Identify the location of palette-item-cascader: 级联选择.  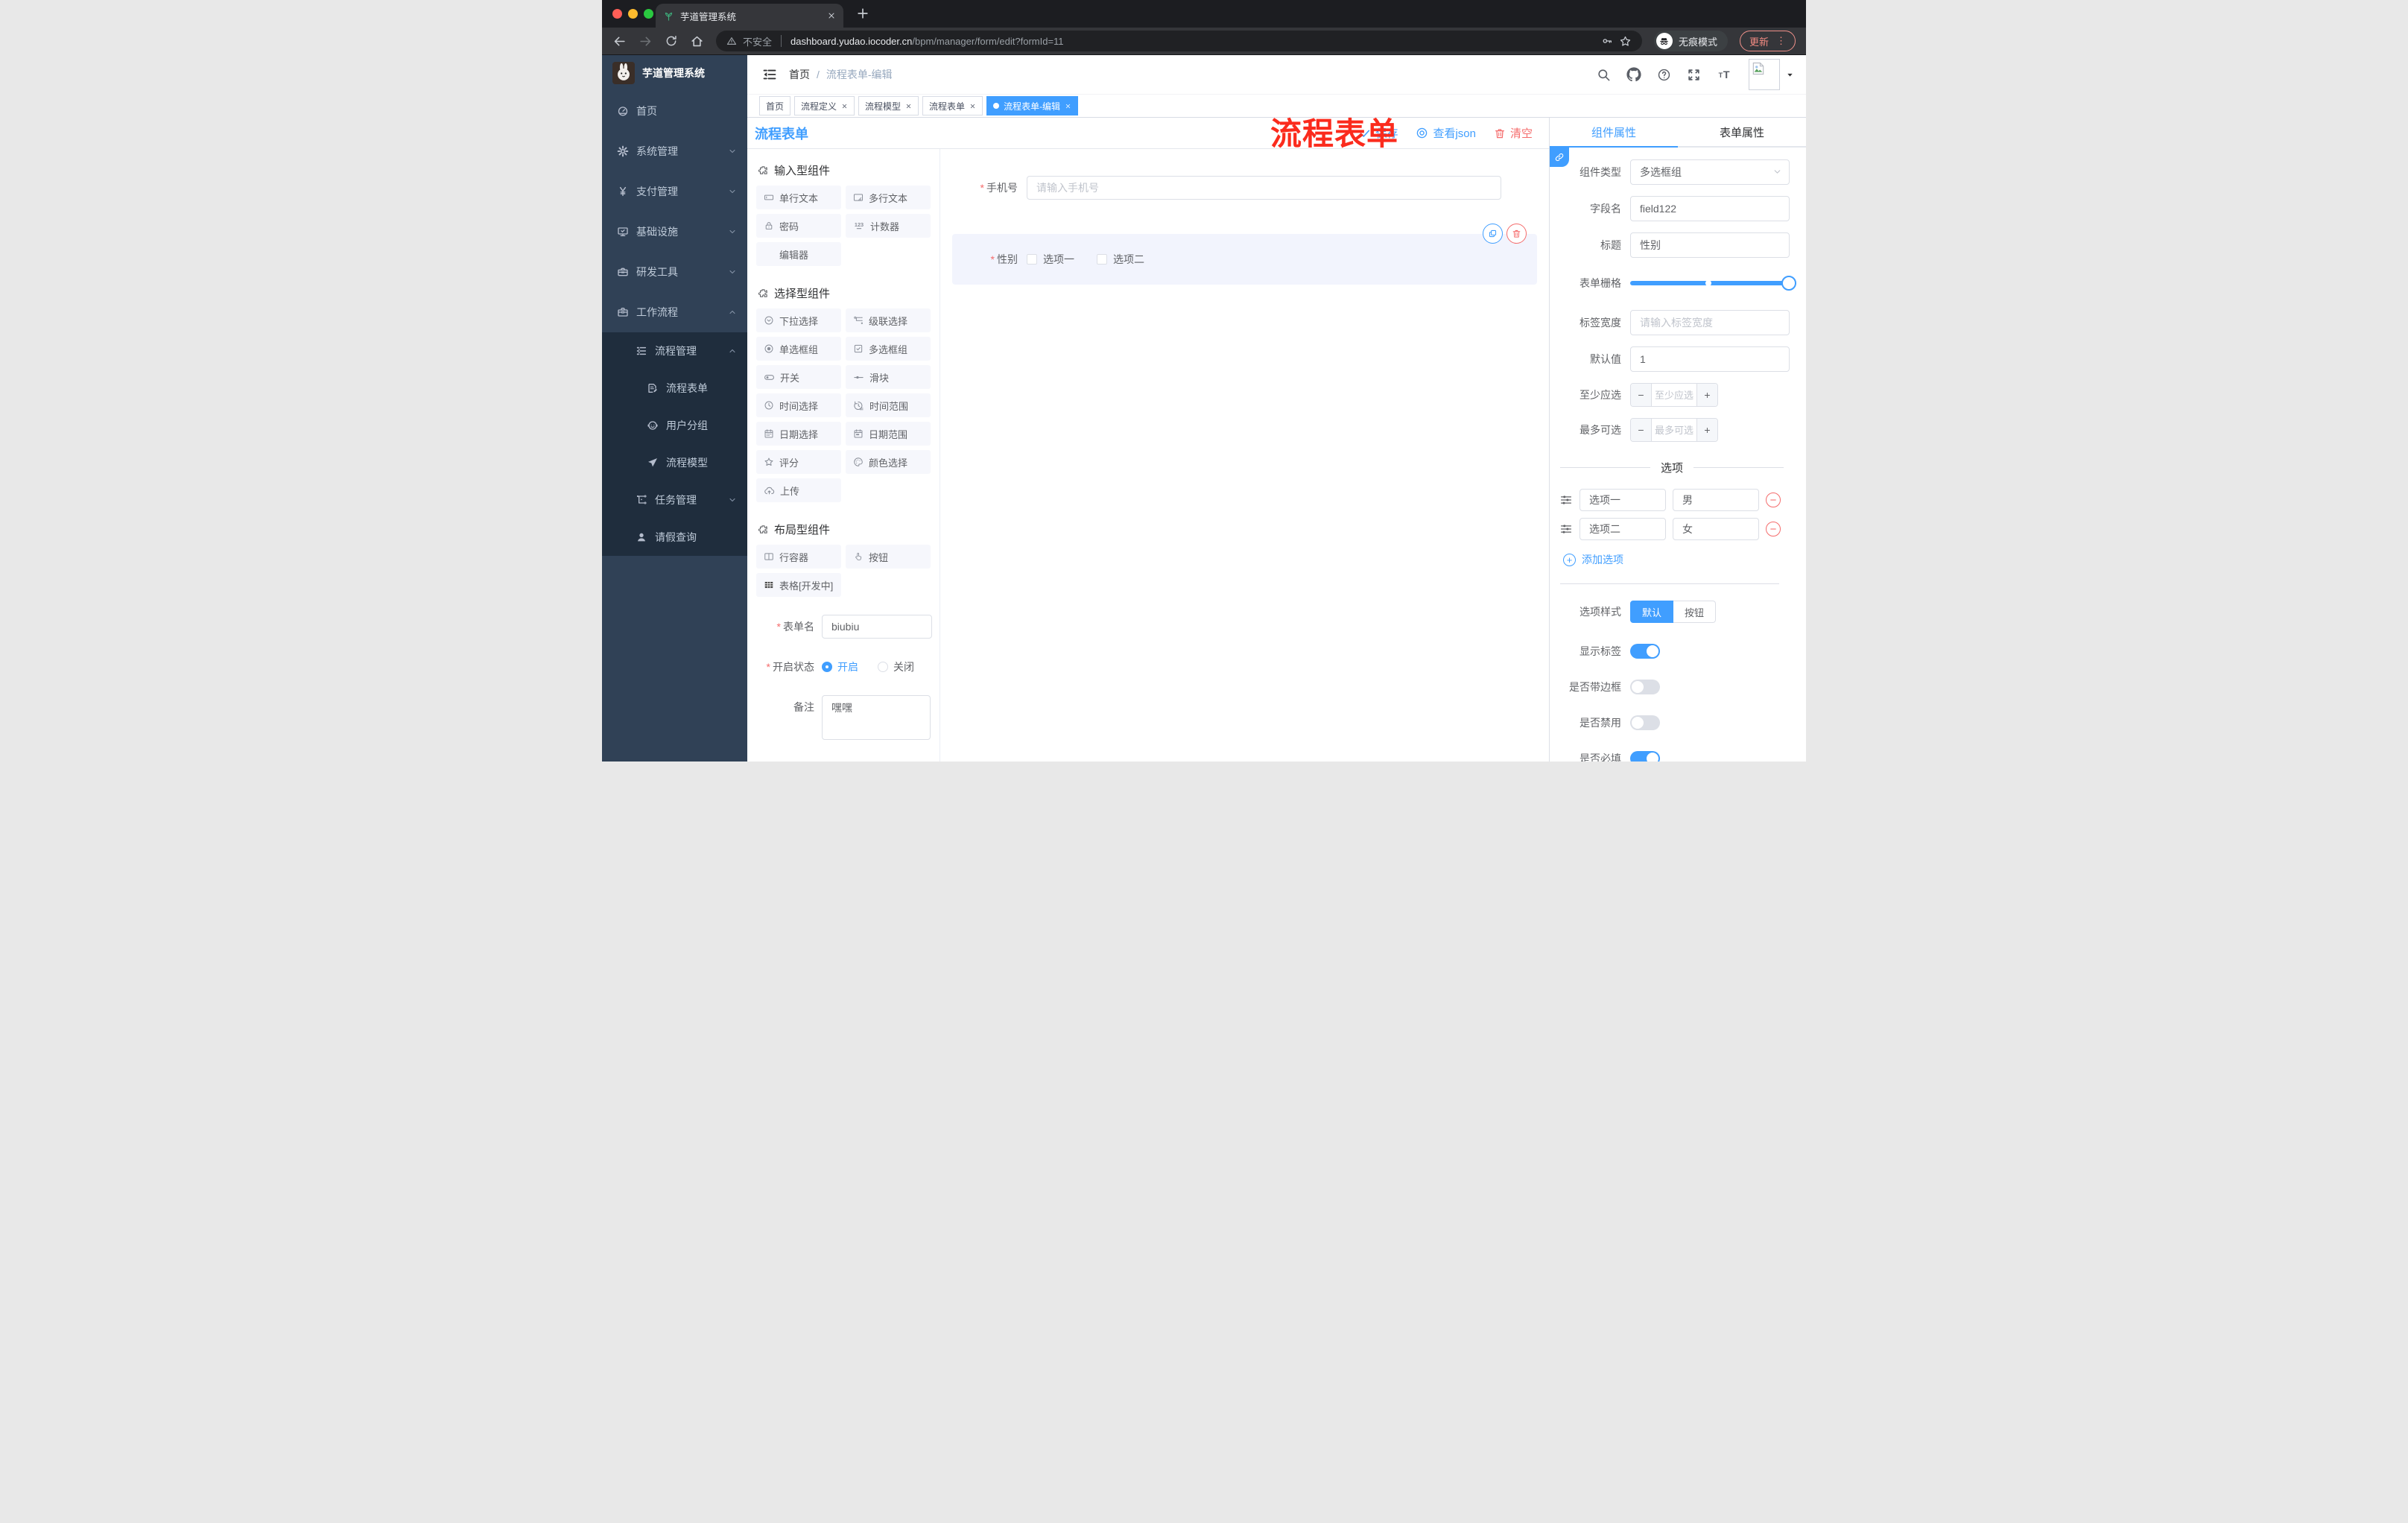
(888, 320).